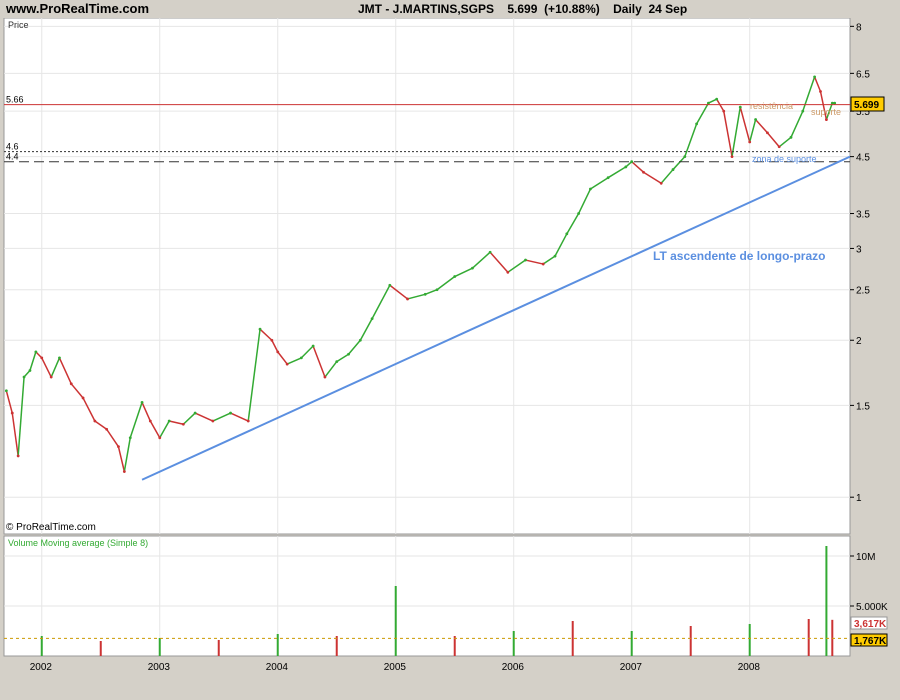 Image resolution: width=900 pixels, height=700 pixels. What do you see at coordinates (15, 100) in the screenshot?
I see `level-label: 5.66` at bounding box center [15, 100].